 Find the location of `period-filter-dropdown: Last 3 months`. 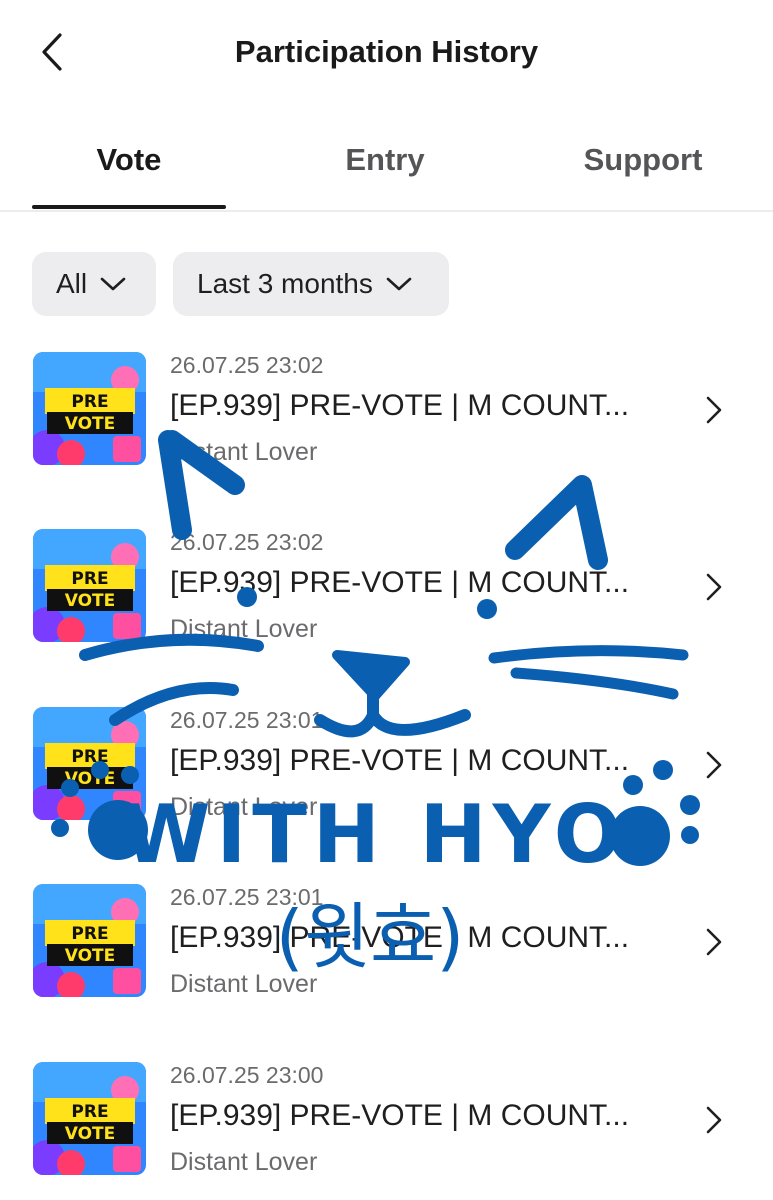

period-filter-dropdown: Last 3 months is located at coordinates (311, 284).